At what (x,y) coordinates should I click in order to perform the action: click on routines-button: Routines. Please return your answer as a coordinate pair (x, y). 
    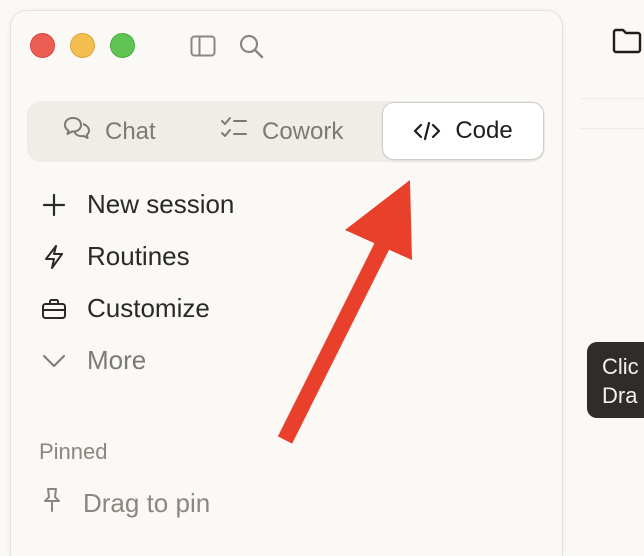
    Looking at the image, I should click on (115, 256).